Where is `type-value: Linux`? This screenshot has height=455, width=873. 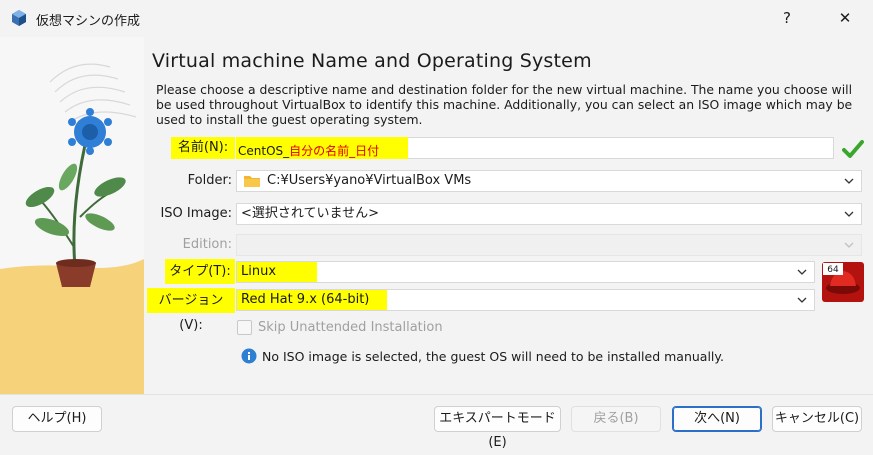
type-value: Linux is located at coordinates (259, 271).